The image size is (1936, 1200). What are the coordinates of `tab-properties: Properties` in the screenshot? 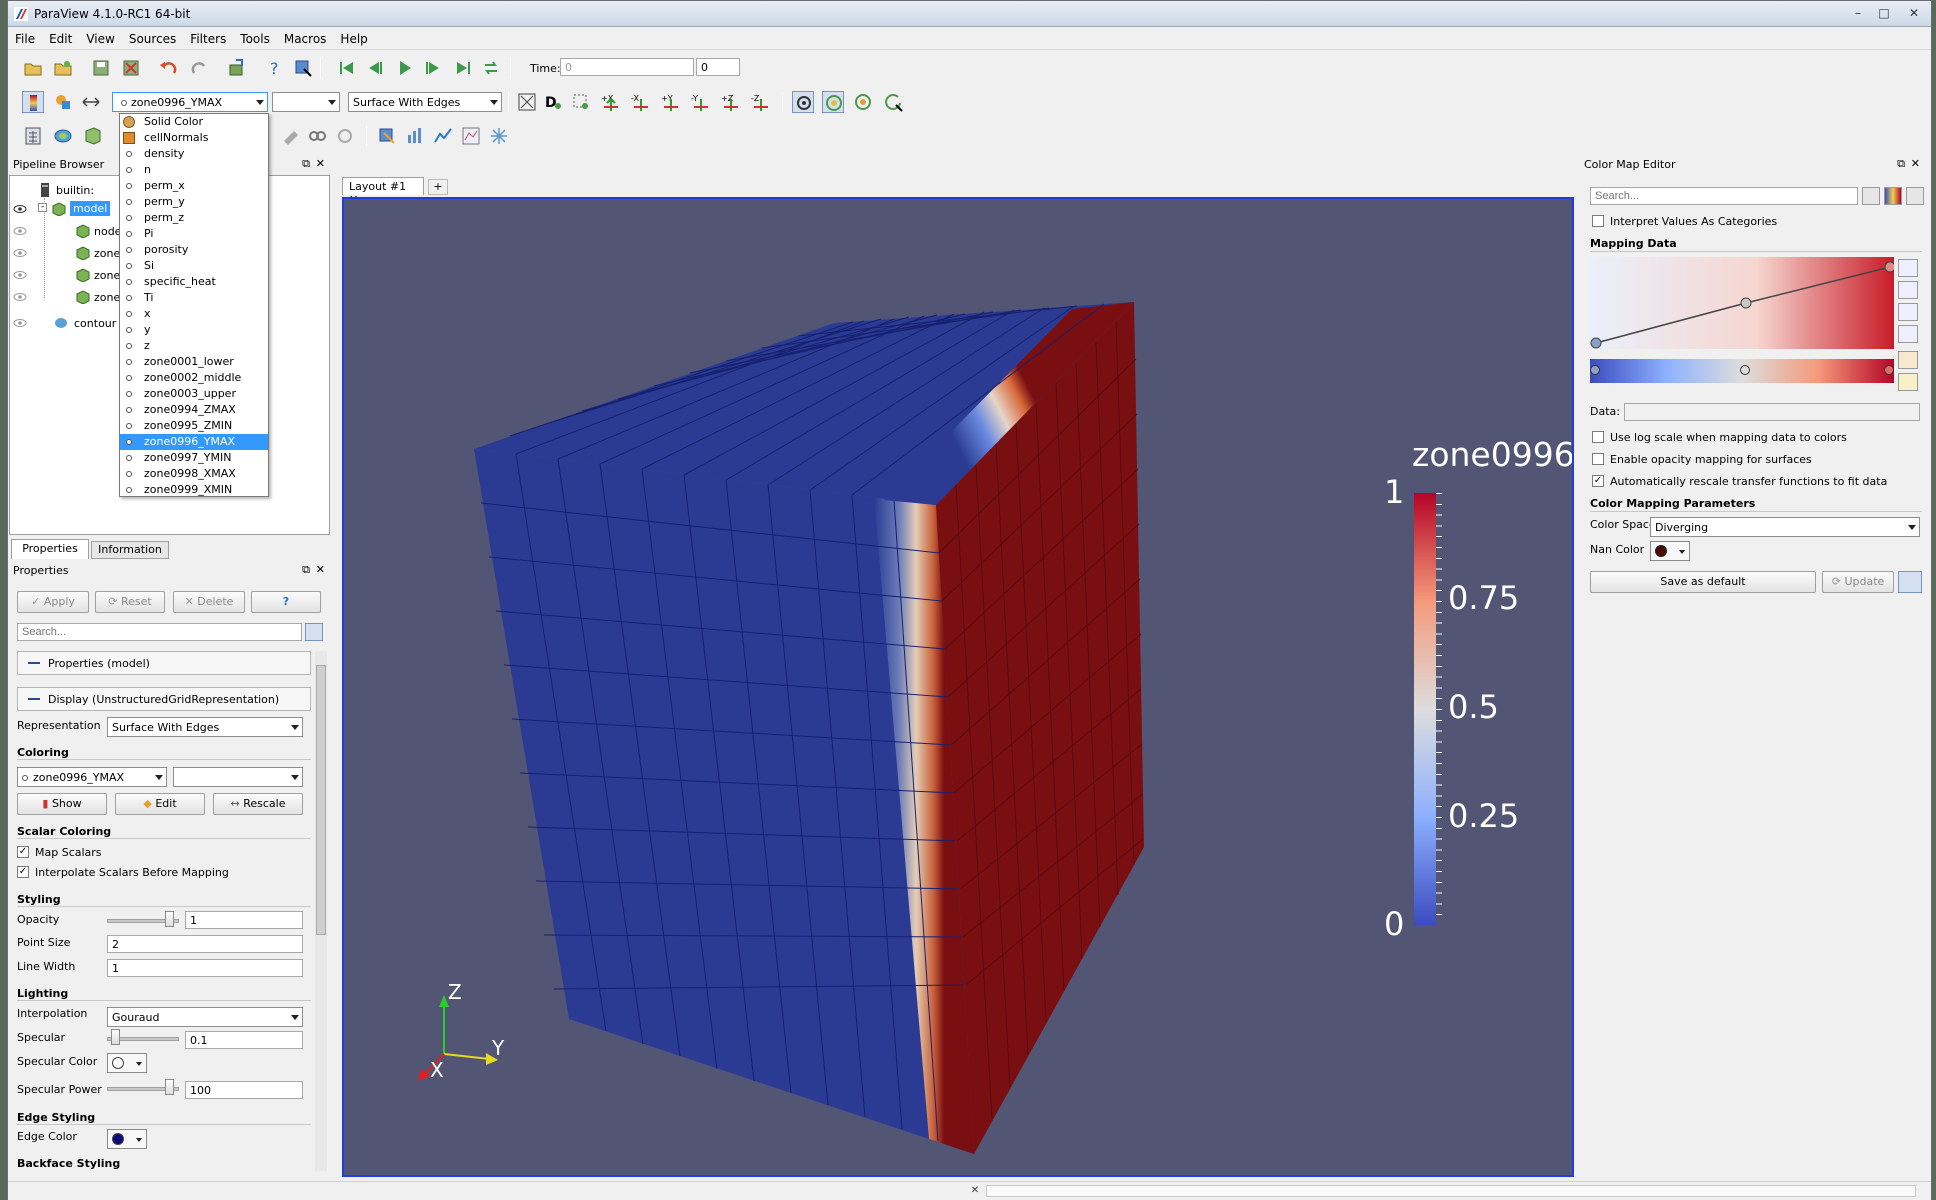 It's located at (50, 549).